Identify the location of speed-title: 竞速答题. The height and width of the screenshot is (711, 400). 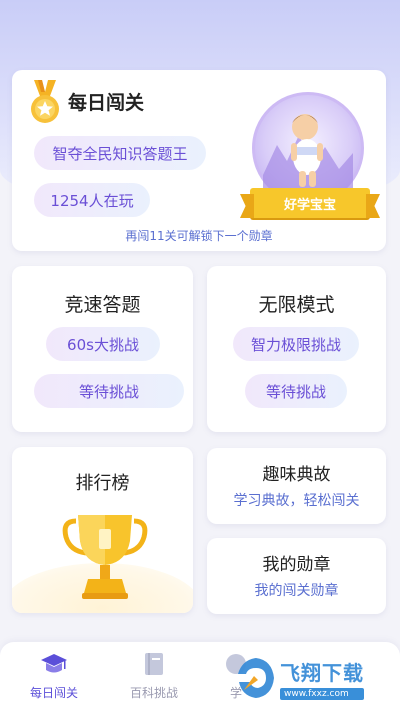
(102, 305).